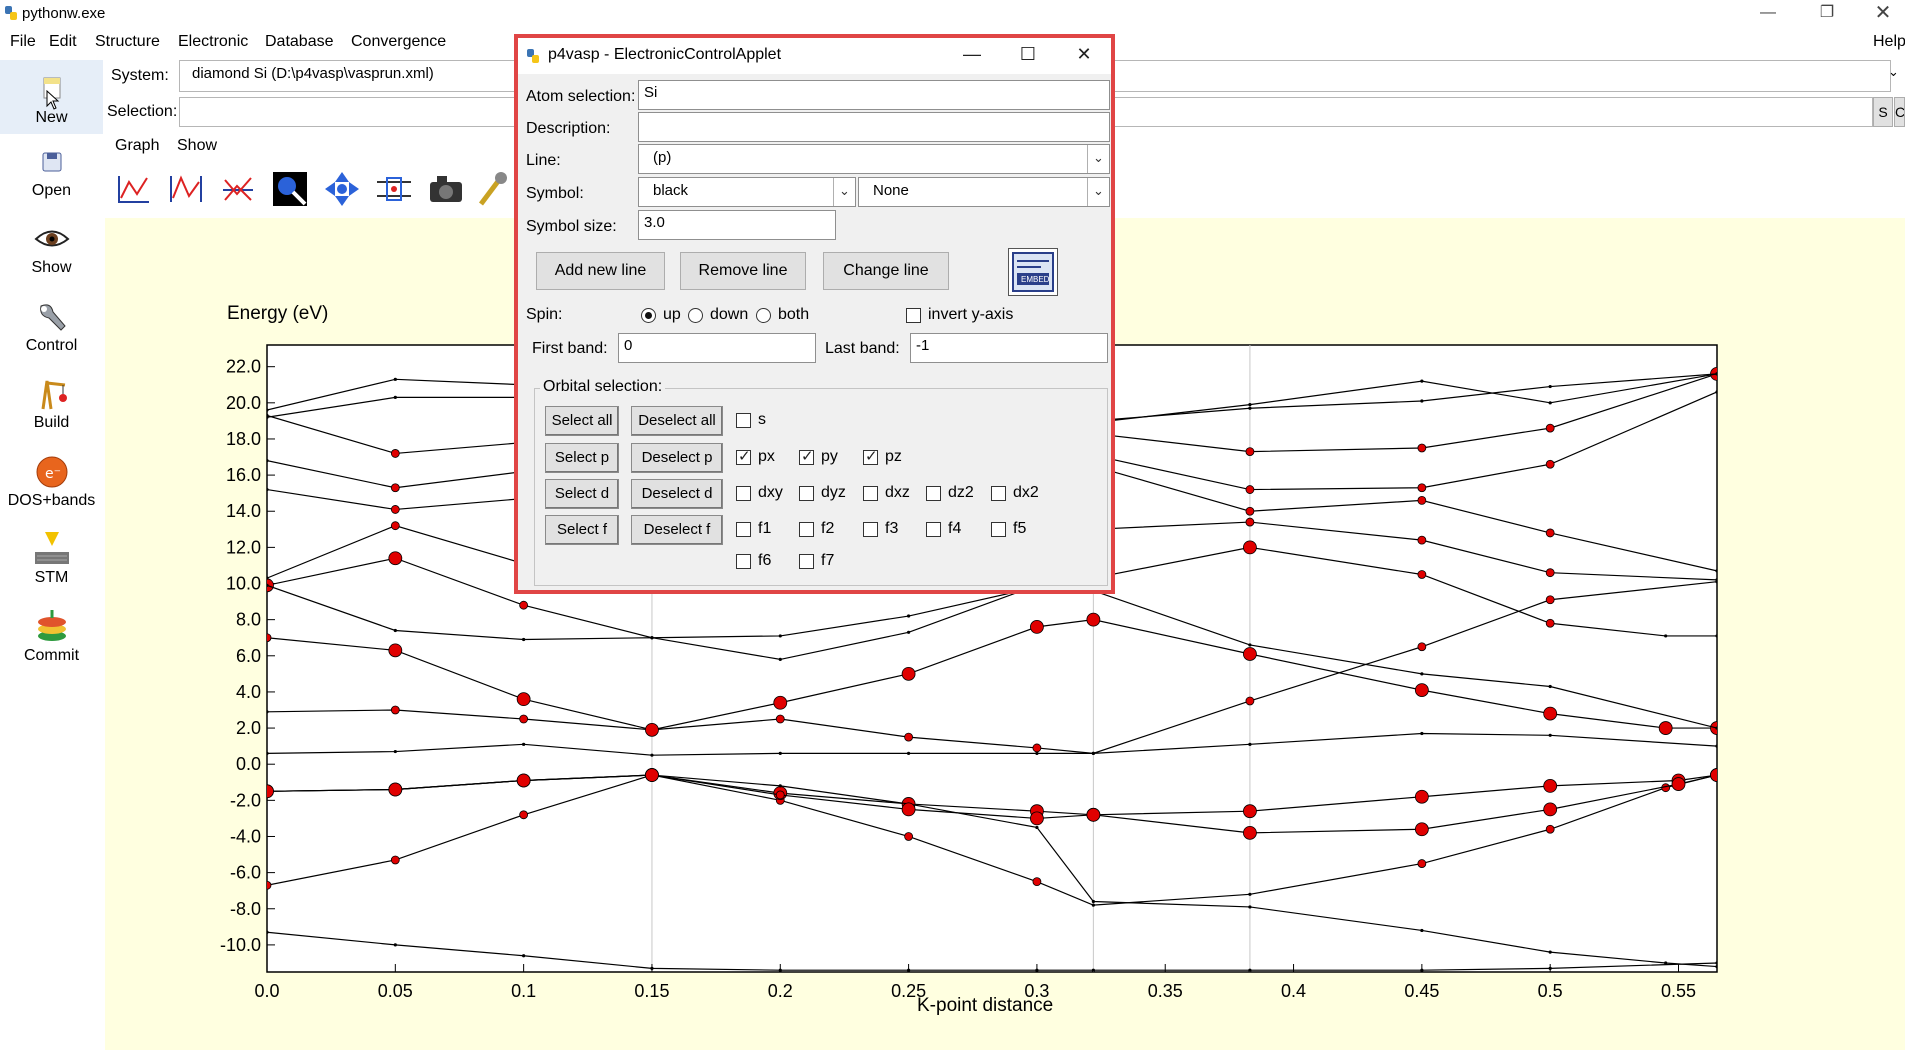  Describe the element at coordinates (892, 528) in the screenshot. I see `orbital-f3-label: f3` at that location.